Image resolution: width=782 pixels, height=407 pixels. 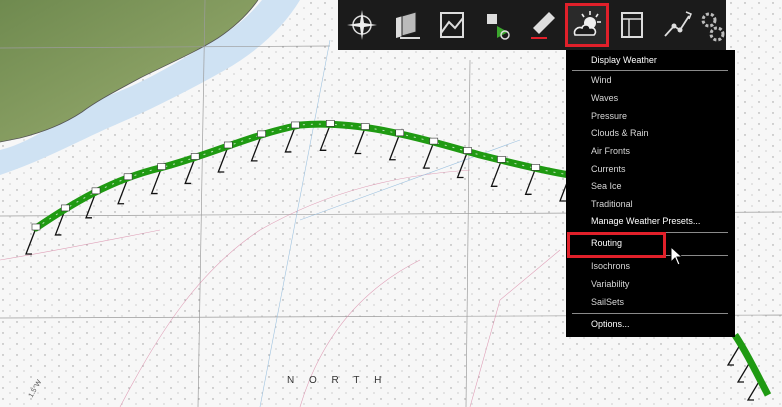 What do you see at coordinates (713, 27) in the screenshot?
I see `gear-icon` at bounding box center [713, 27].